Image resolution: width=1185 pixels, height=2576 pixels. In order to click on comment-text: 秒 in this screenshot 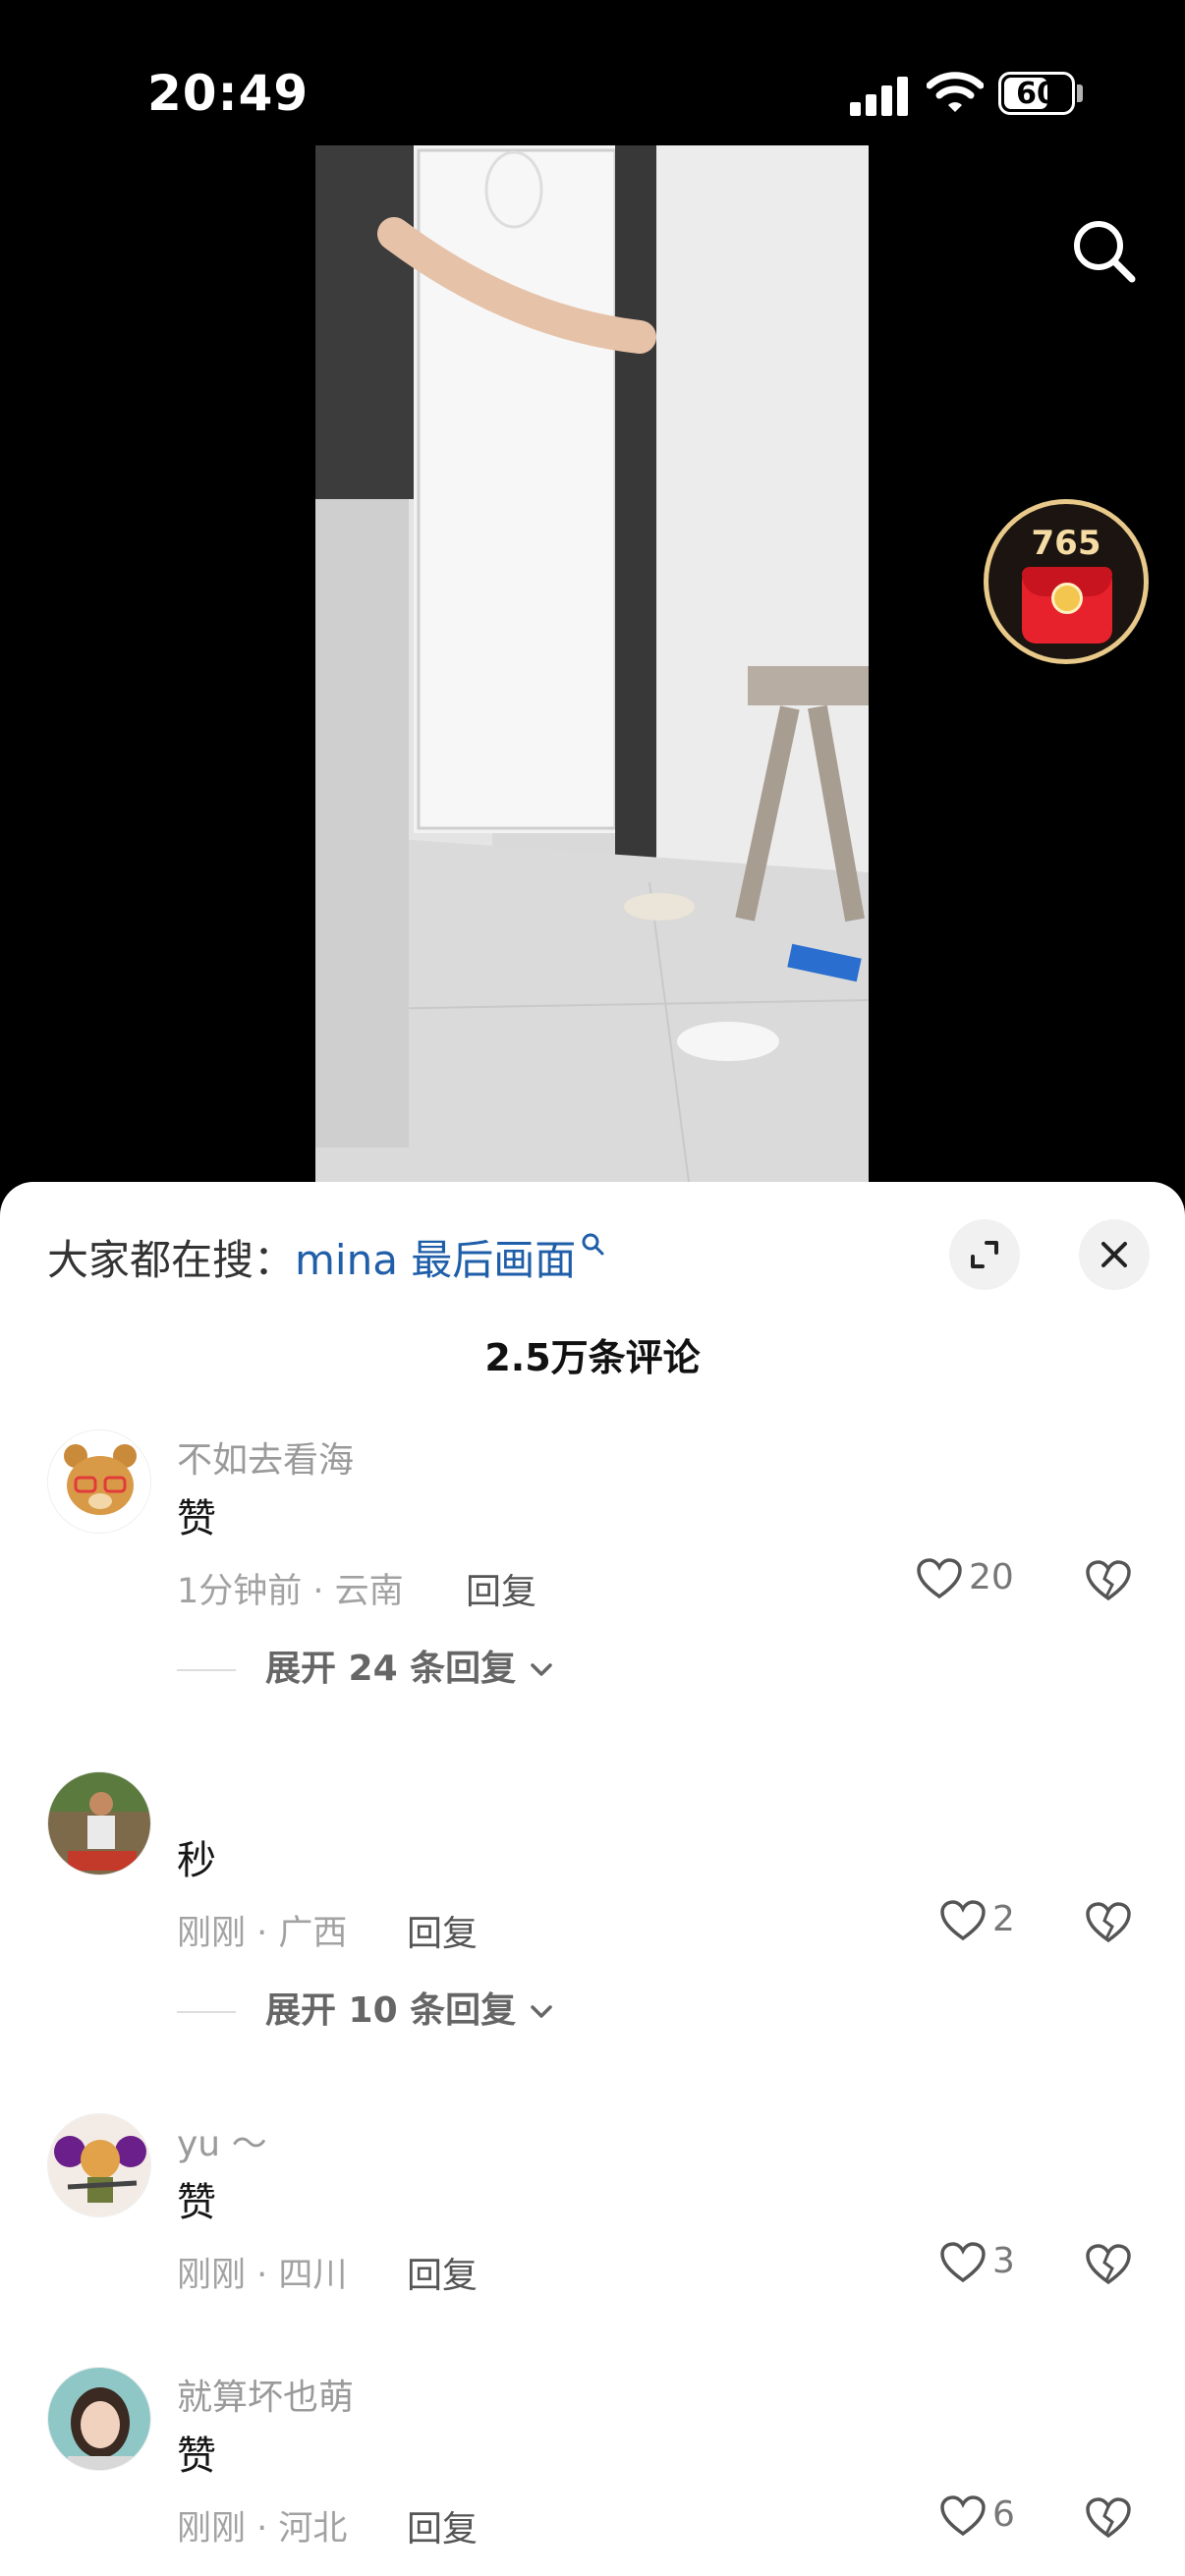, I will do `click(197, 1860)`.